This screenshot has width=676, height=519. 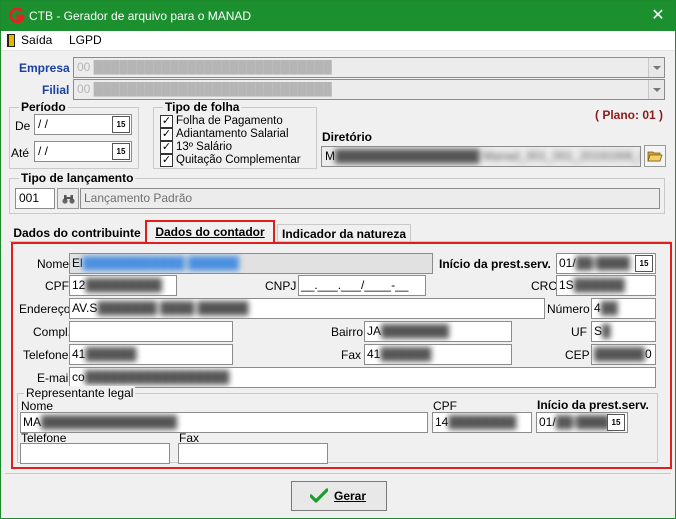 What do you see at coordinates (151, 354) in the screenshot?
I see `telefone-input: 41██████` at bounding box center [151, 354].